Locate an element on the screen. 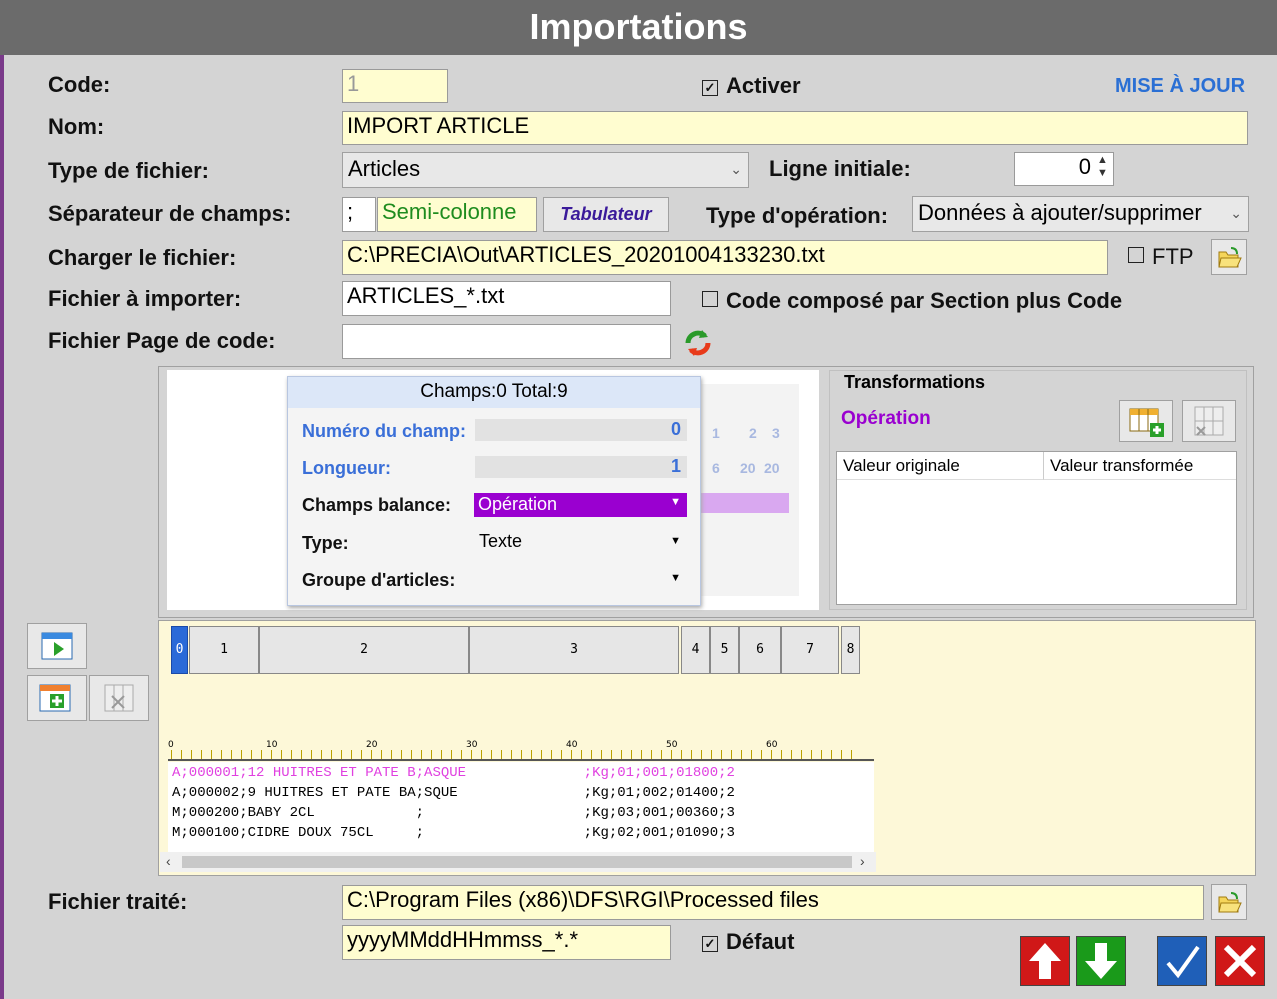 This screenshot has width=1277, height=999. column-header: 1 is located at coordinates (224, 650).